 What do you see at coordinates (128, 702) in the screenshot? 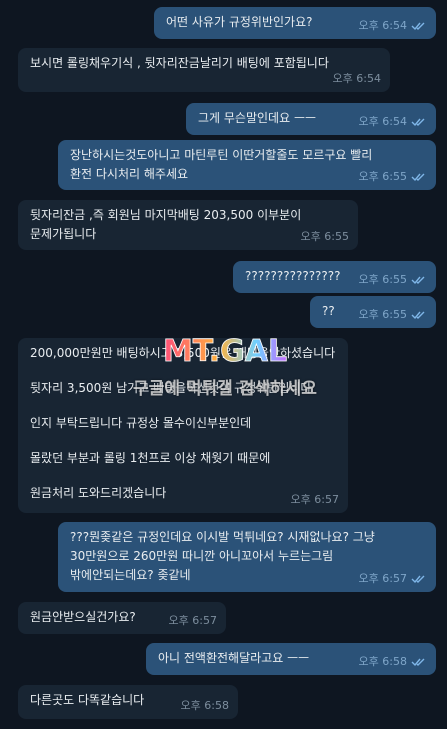
I see `message-incoming: 다른곳도 다똑같습니다 오후 6:58` at bounding box center [128, 702].